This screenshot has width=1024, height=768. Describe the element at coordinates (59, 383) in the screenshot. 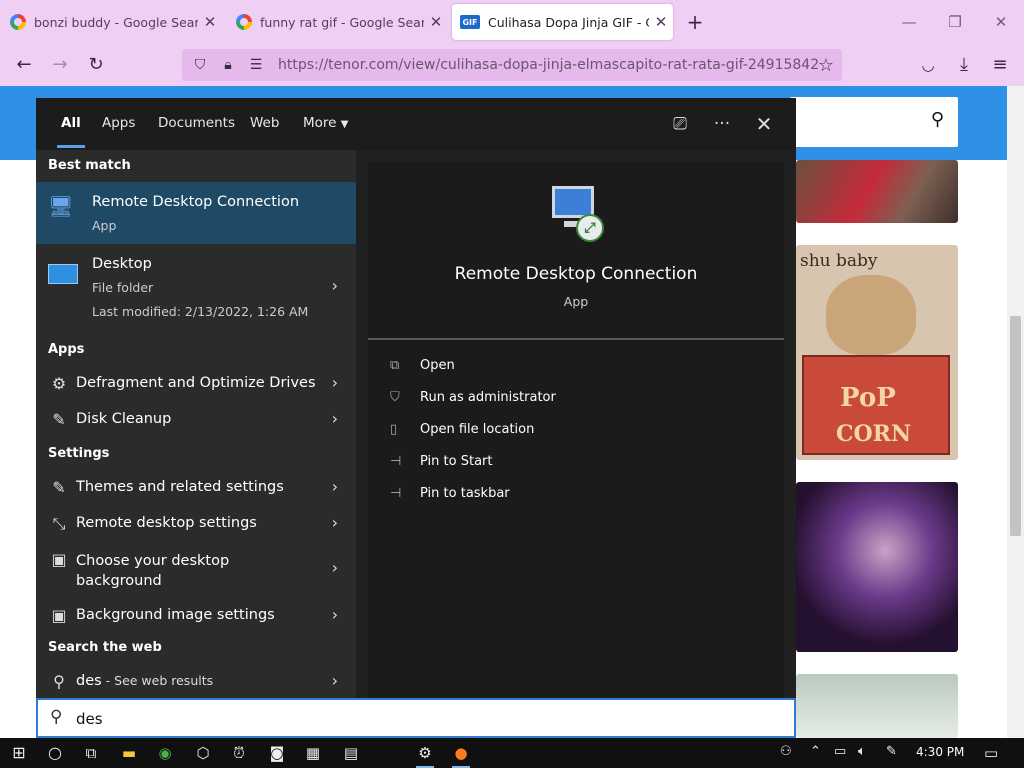

I see `defragment-icon: ⚙︎` at that location.